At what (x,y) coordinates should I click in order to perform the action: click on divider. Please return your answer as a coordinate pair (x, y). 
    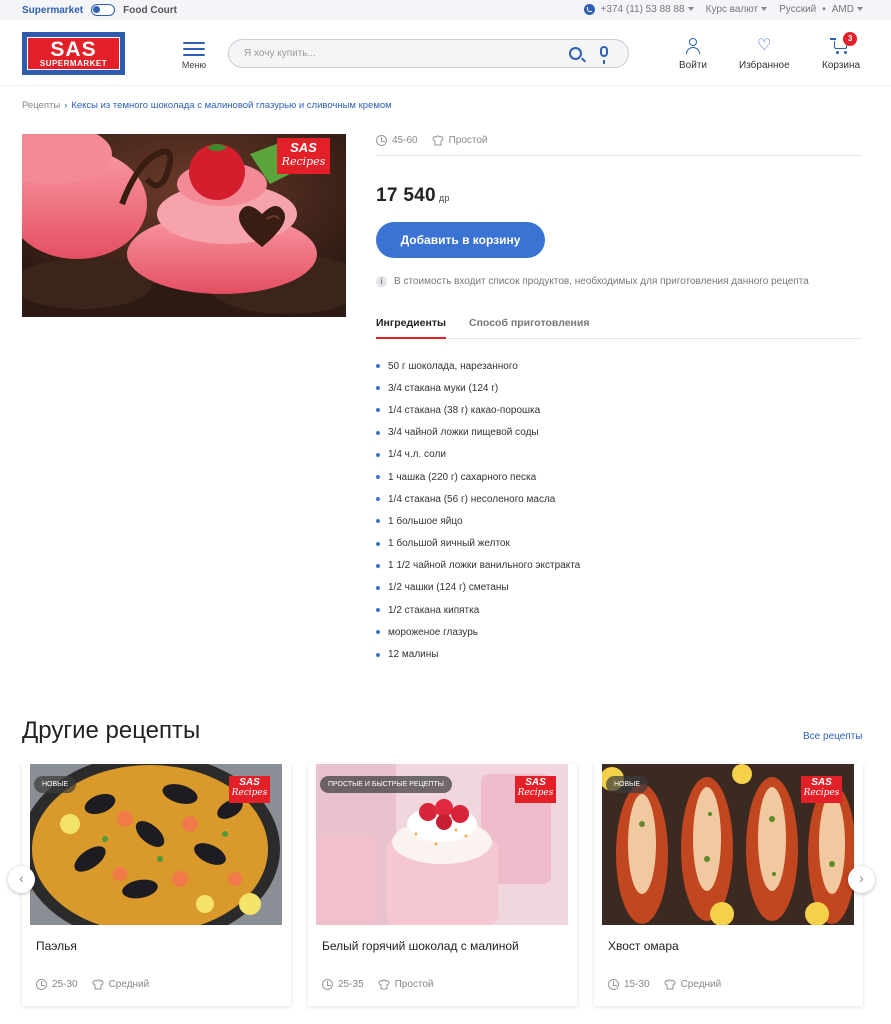
    Looking at the image, I should click on (619, 155).